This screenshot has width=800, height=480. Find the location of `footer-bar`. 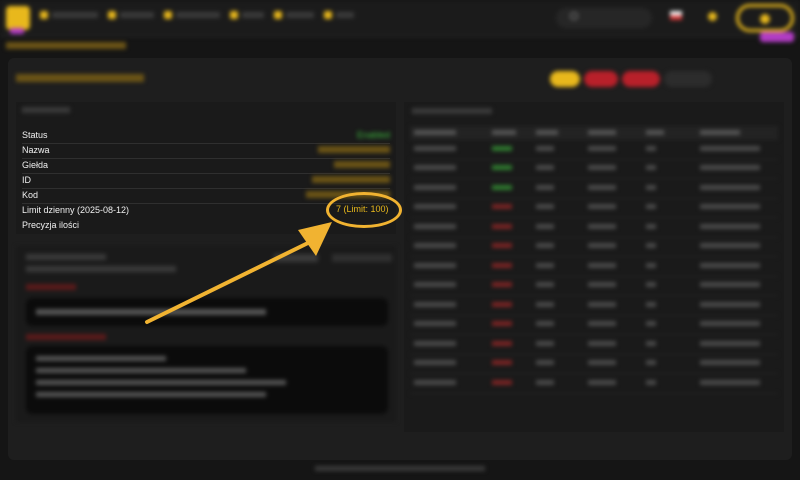

footer-bar is located at coordinates (400, 468).